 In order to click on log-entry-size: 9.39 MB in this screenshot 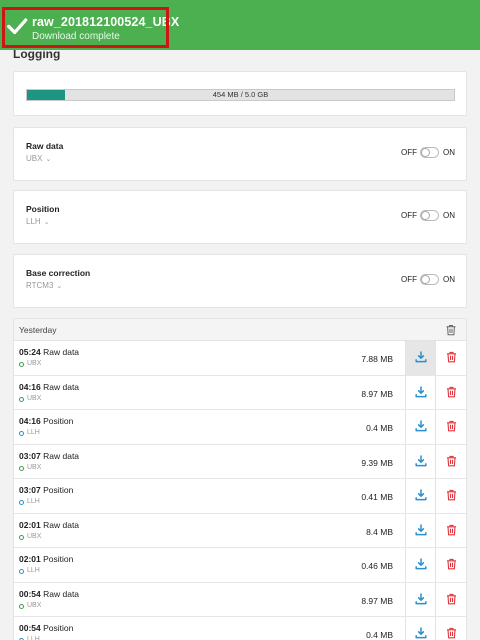, I will do `click(377, 462)`.